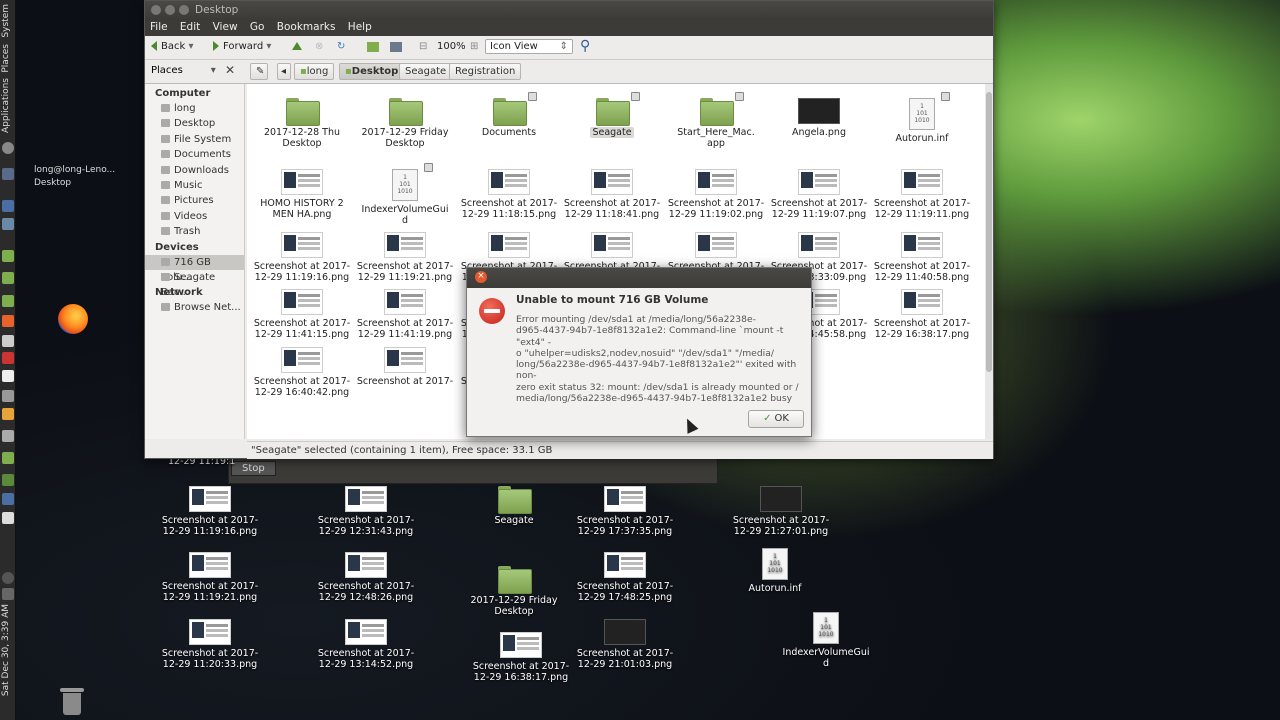  I want to click on menu-bookmarks: Bookmarks, so click(306, 27).